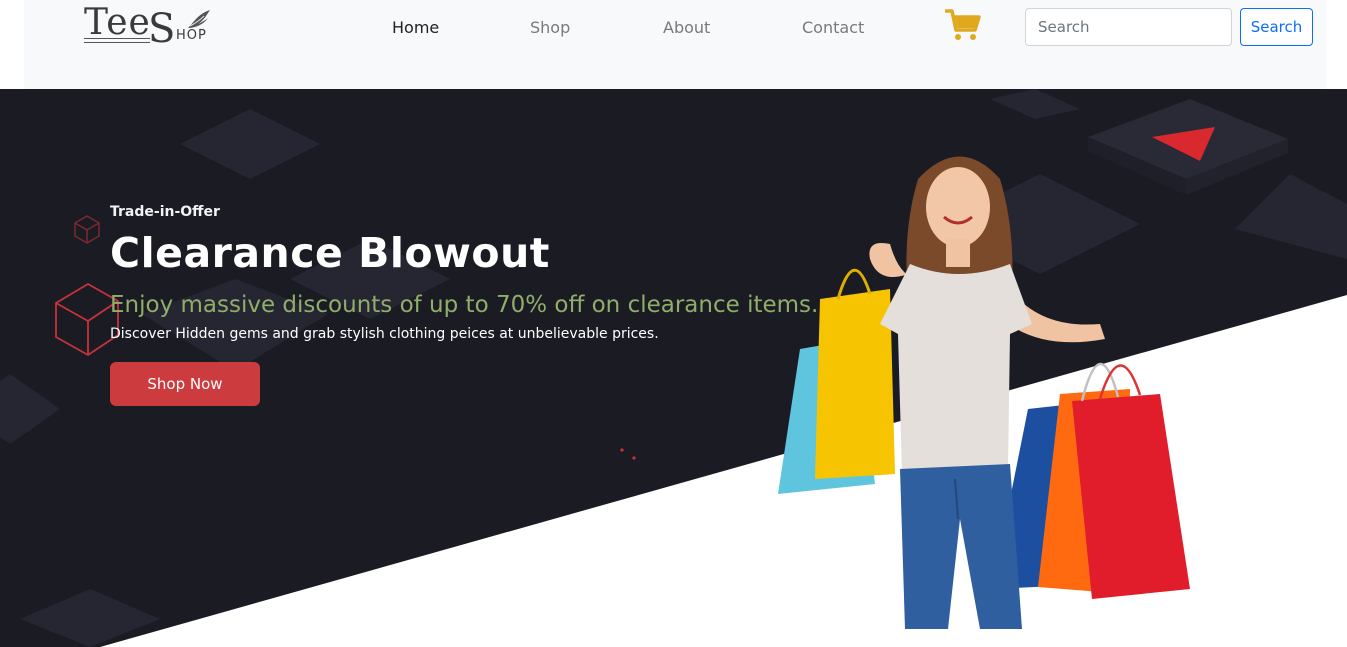 The image size is (1347, 647). Describe the element at coordinates (117, 22) in the screenshot. I see `brand-name-tee: Tee` at that location.